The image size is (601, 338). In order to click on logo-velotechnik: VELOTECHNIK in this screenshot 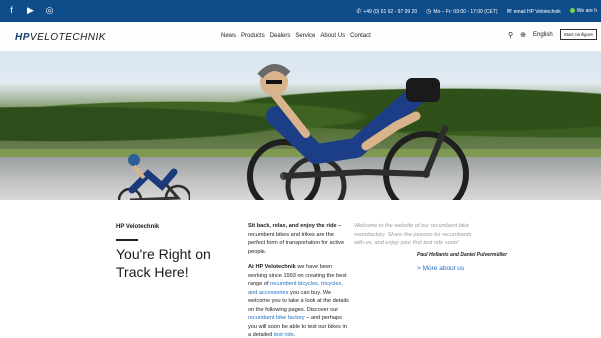, I will do `click(67, 37)`.